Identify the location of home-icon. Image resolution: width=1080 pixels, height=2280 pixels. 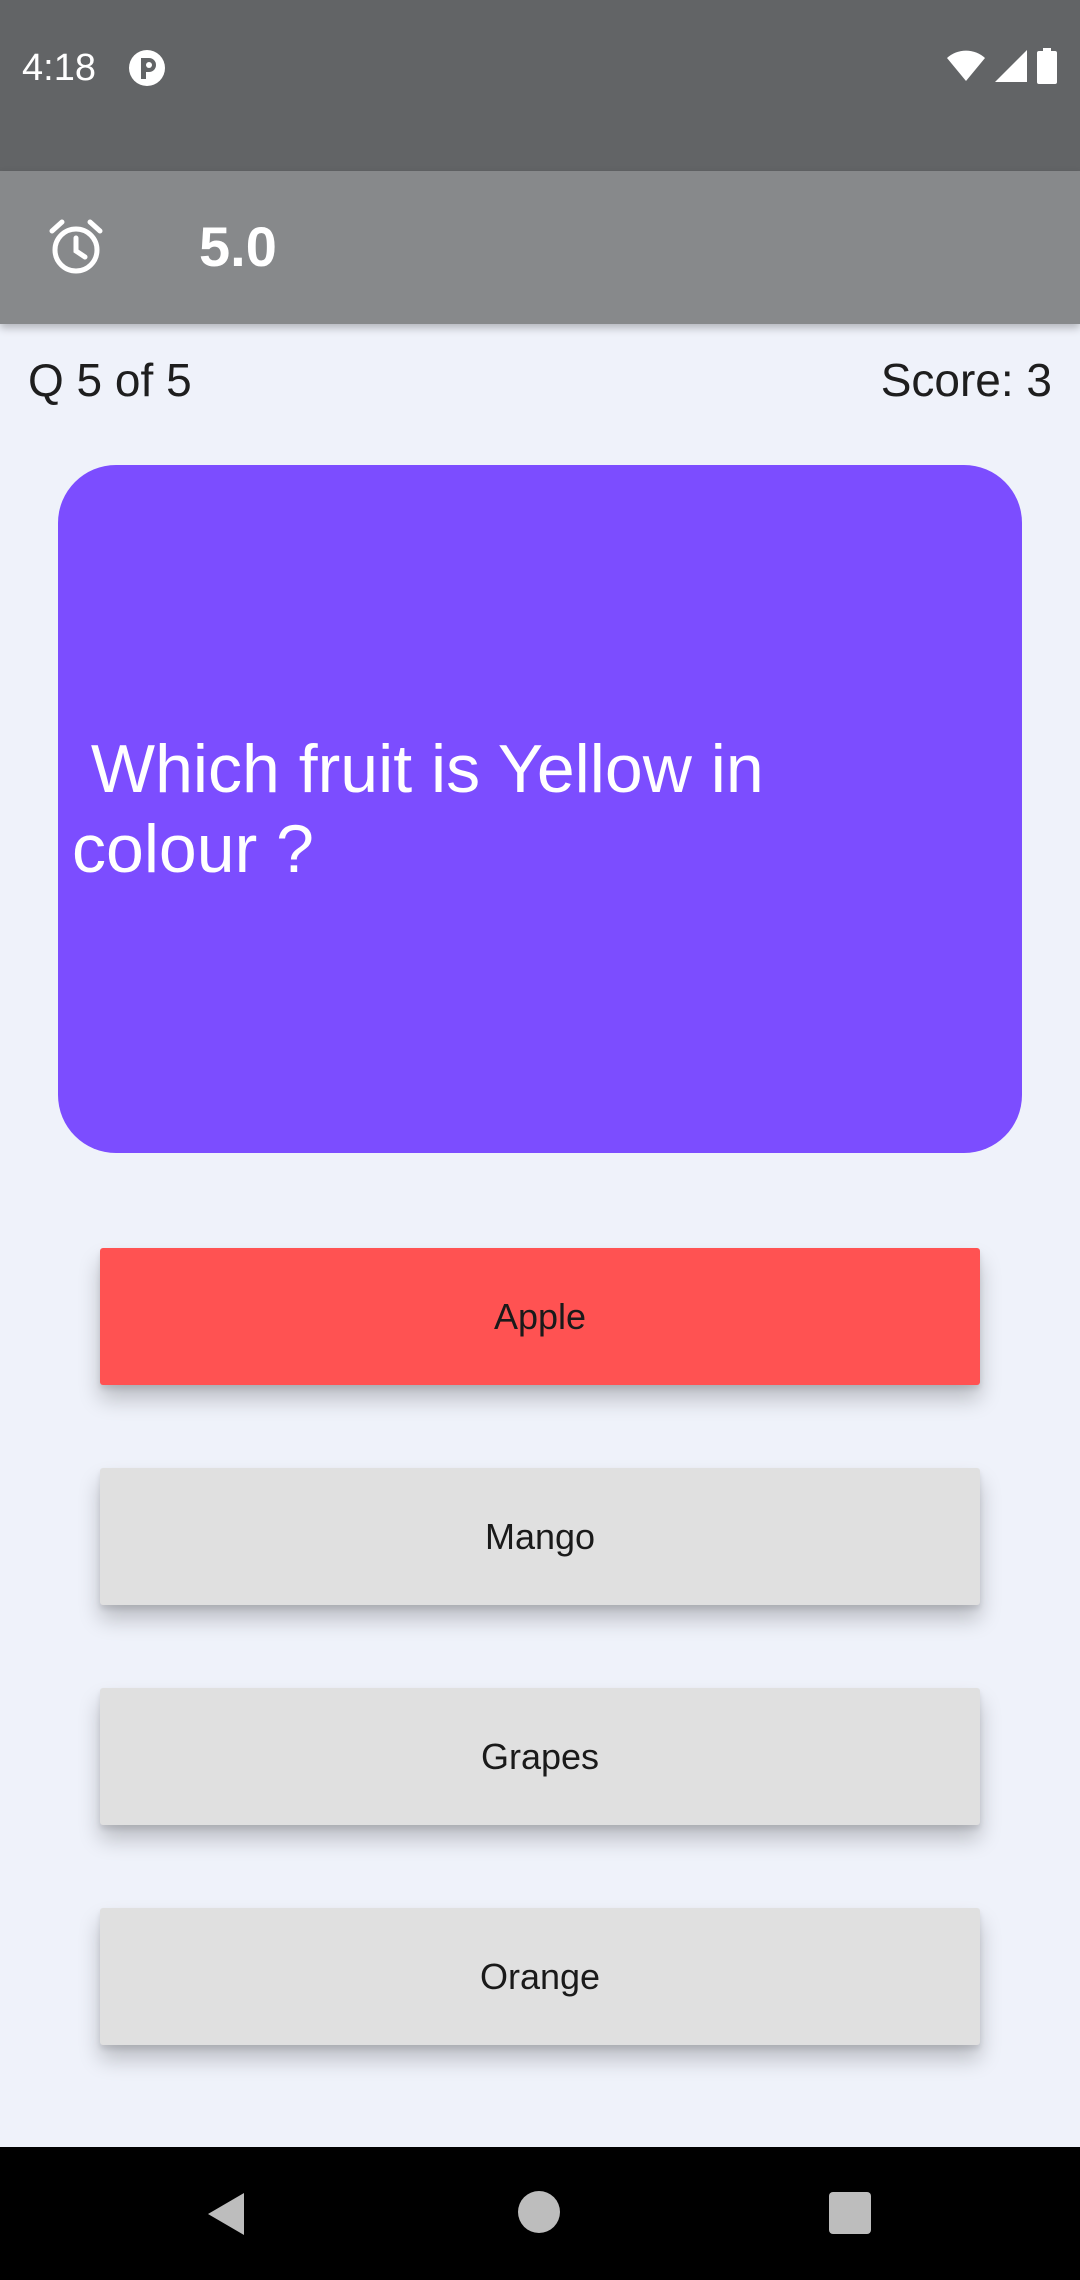
(539, 2212).